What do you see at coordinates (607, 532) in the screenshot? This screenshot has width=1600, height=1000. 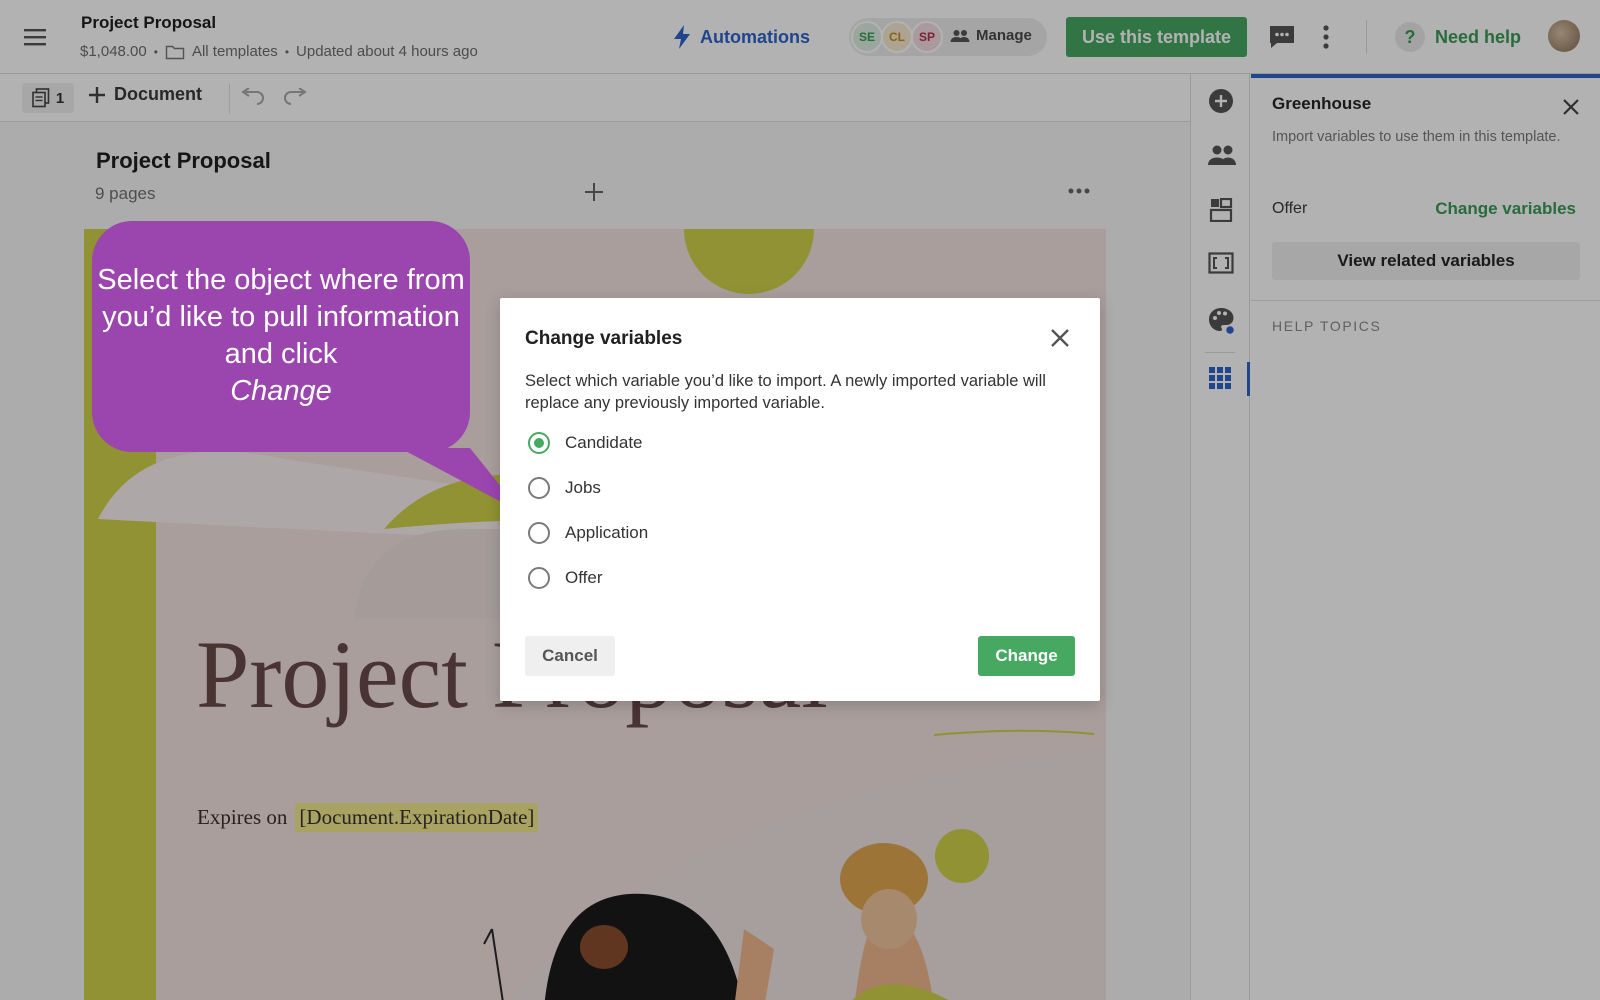 I see `option-label: Application` at bounding box center [607, 532].